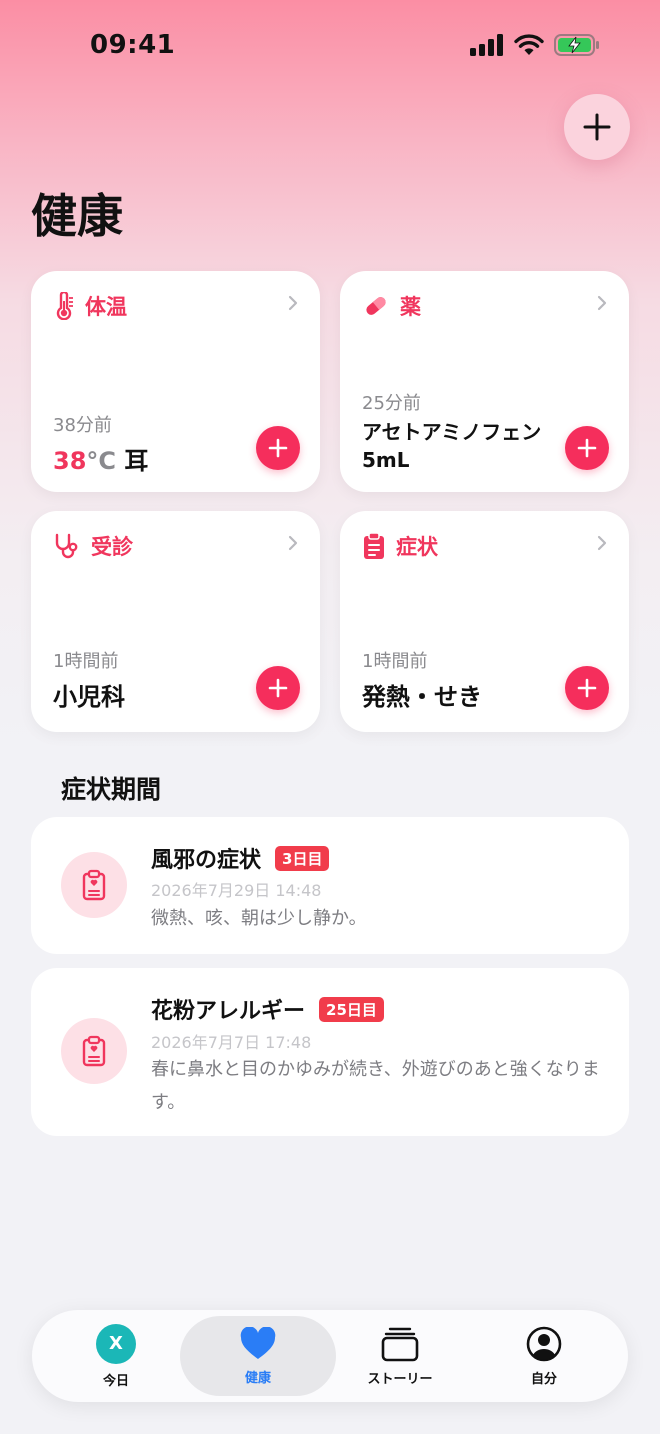  What do you see at coordinates (484, 621) in the screenshot?
I see `symptom-card: 症状 1時間前 発熱・せき` at bounding box center [484, 621].